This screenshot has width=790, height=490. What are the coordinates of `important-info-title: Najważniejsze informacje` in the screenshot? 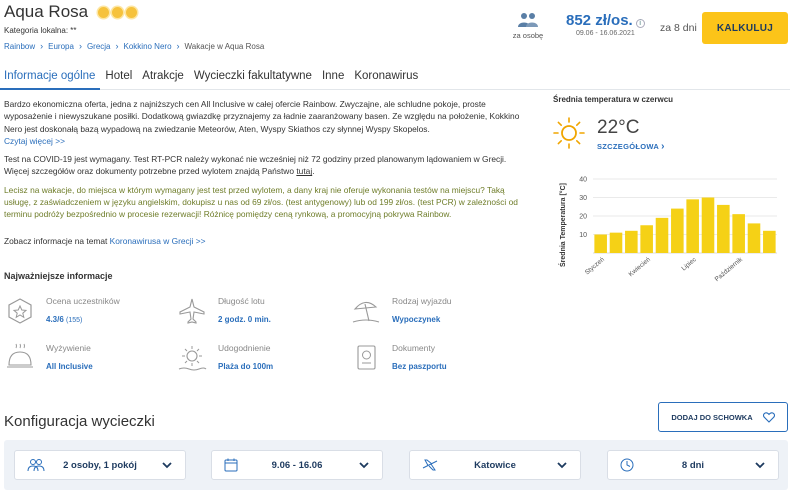 It's located at (58, 276).